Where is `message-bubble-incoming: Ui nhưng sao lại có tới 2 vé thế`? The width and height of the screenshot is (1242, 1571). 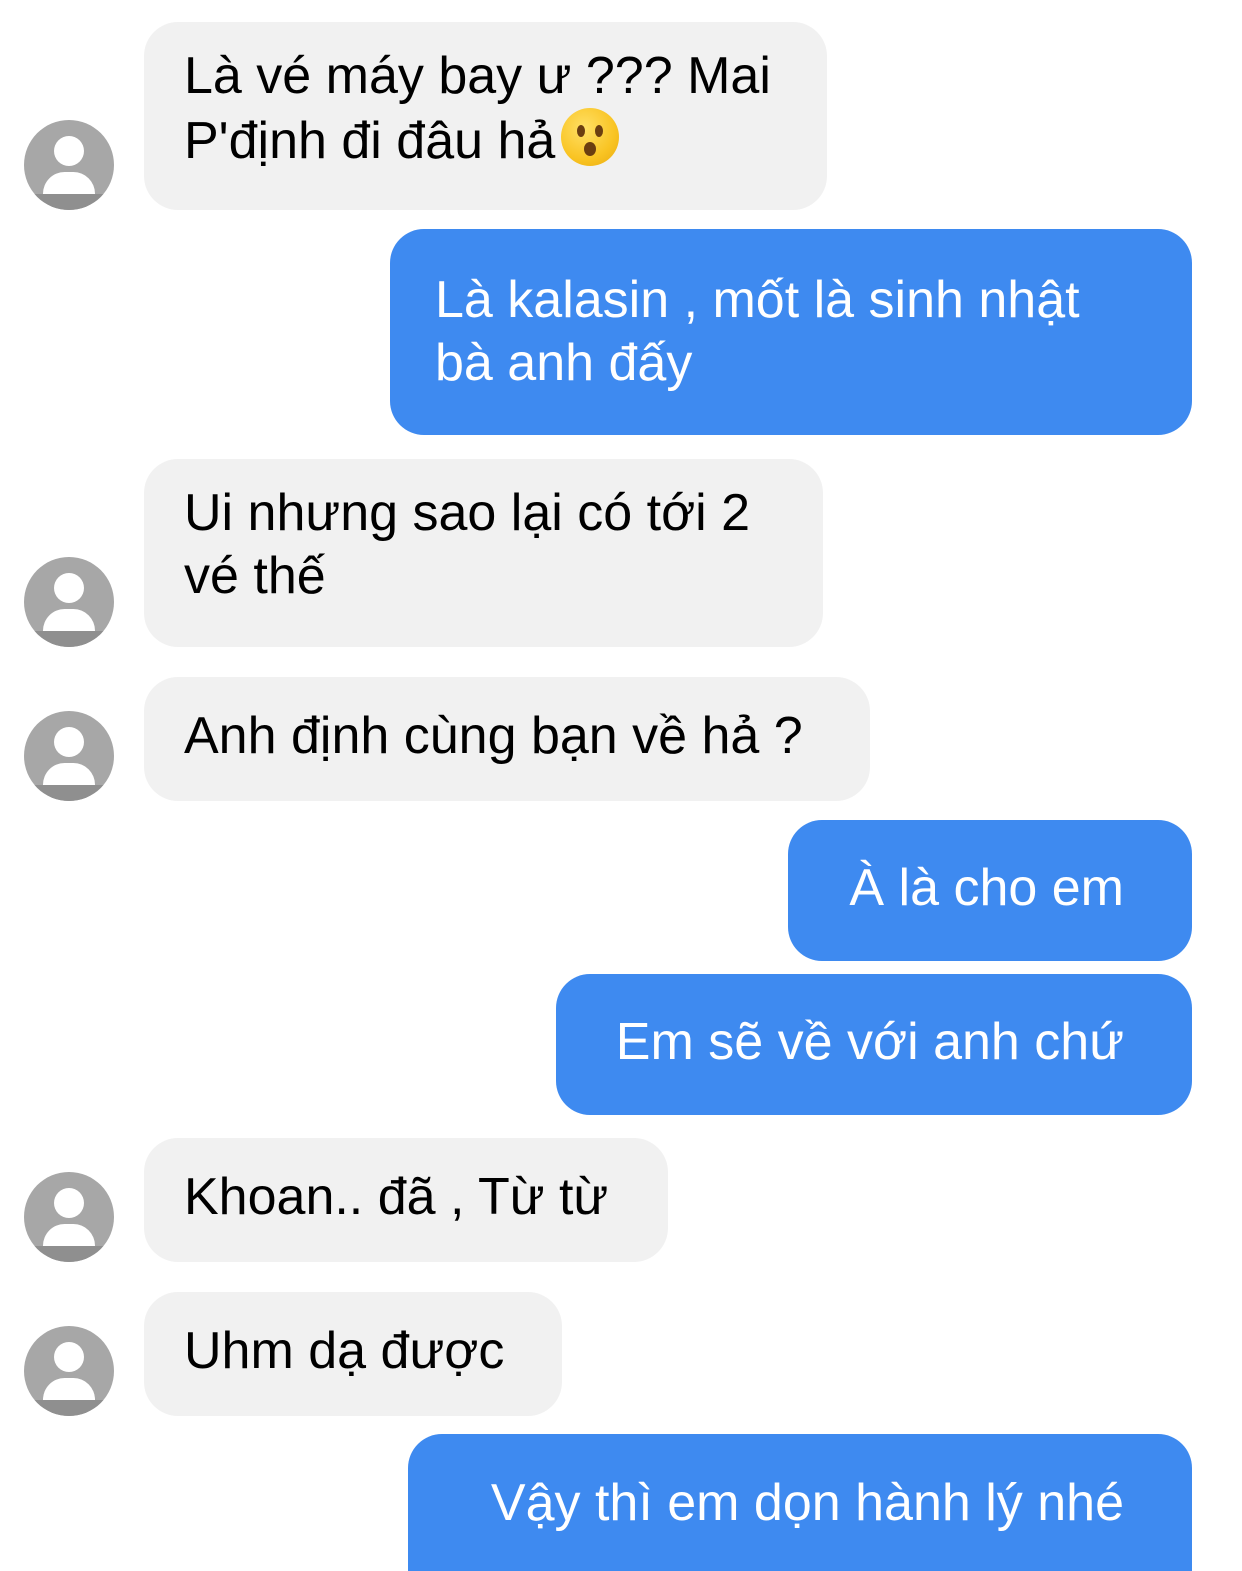 message-bubble-incoming: Ui nhưng sao lại có tới 2 vé thế is located at coordinates (483, 553).